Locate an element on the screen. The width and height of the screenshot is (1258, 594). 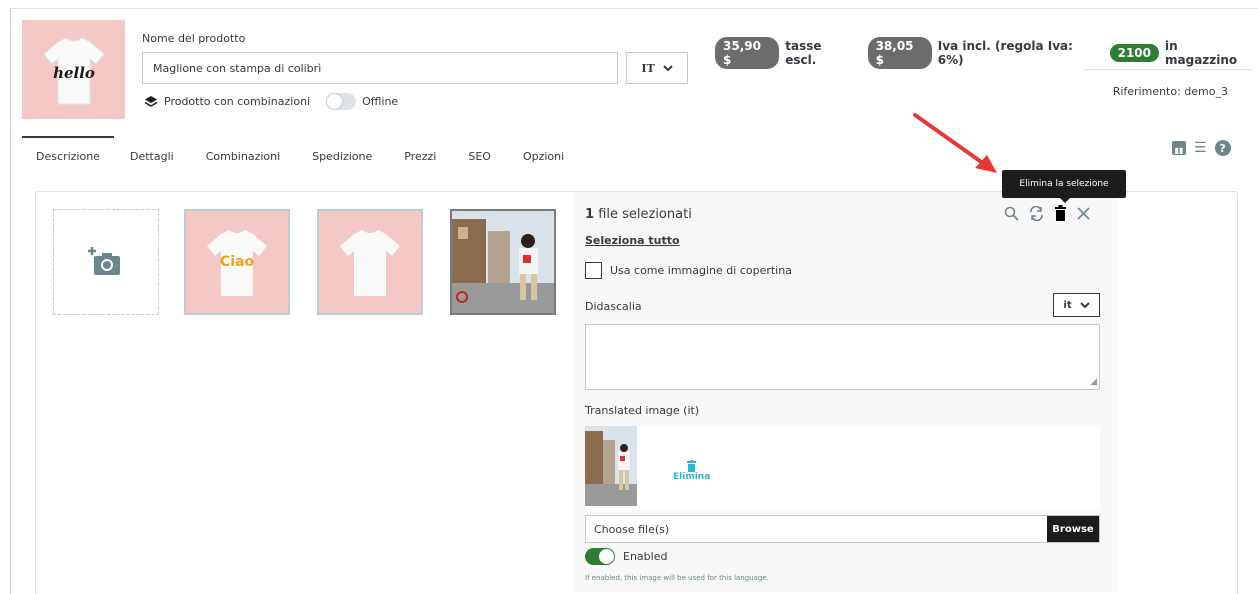
trash-small-icon is located at coordinates (692, 466).